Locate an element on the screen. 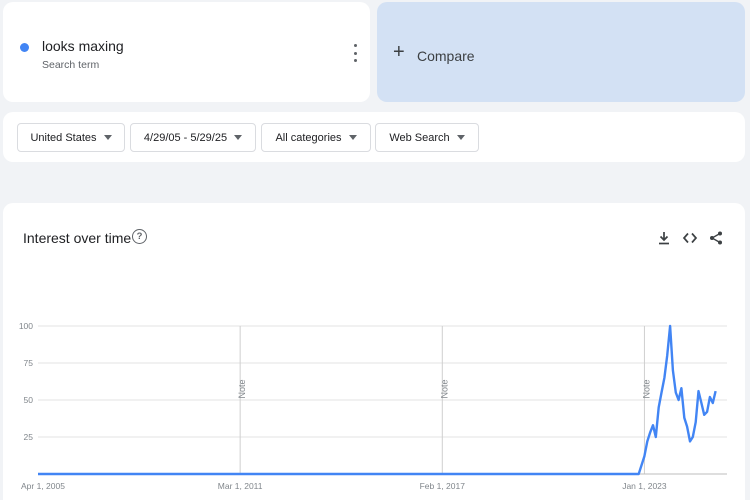 The width and height of the screenshot is (750, 500). search-type-filter-label: Web Search is located at coordinates (419, 137).